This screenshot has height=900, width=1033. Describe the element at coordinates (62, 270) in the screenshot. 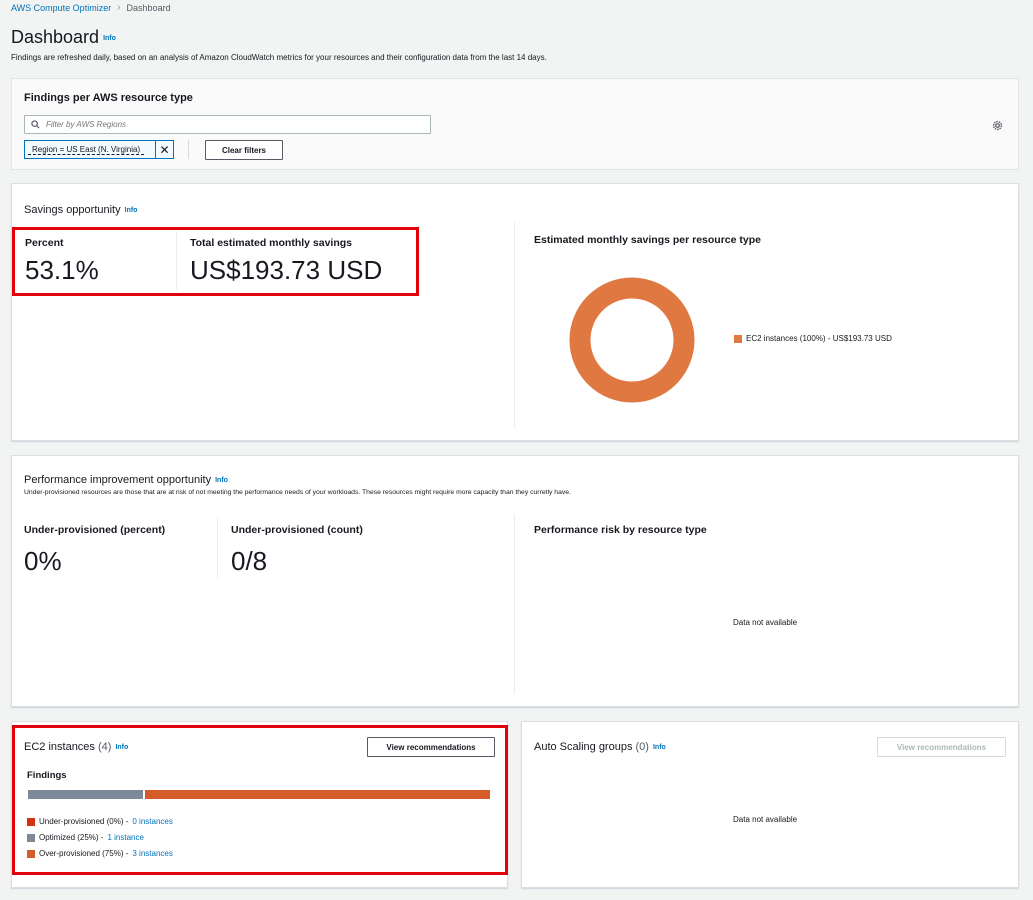

I see `percent-value: 53.1%` at that location.